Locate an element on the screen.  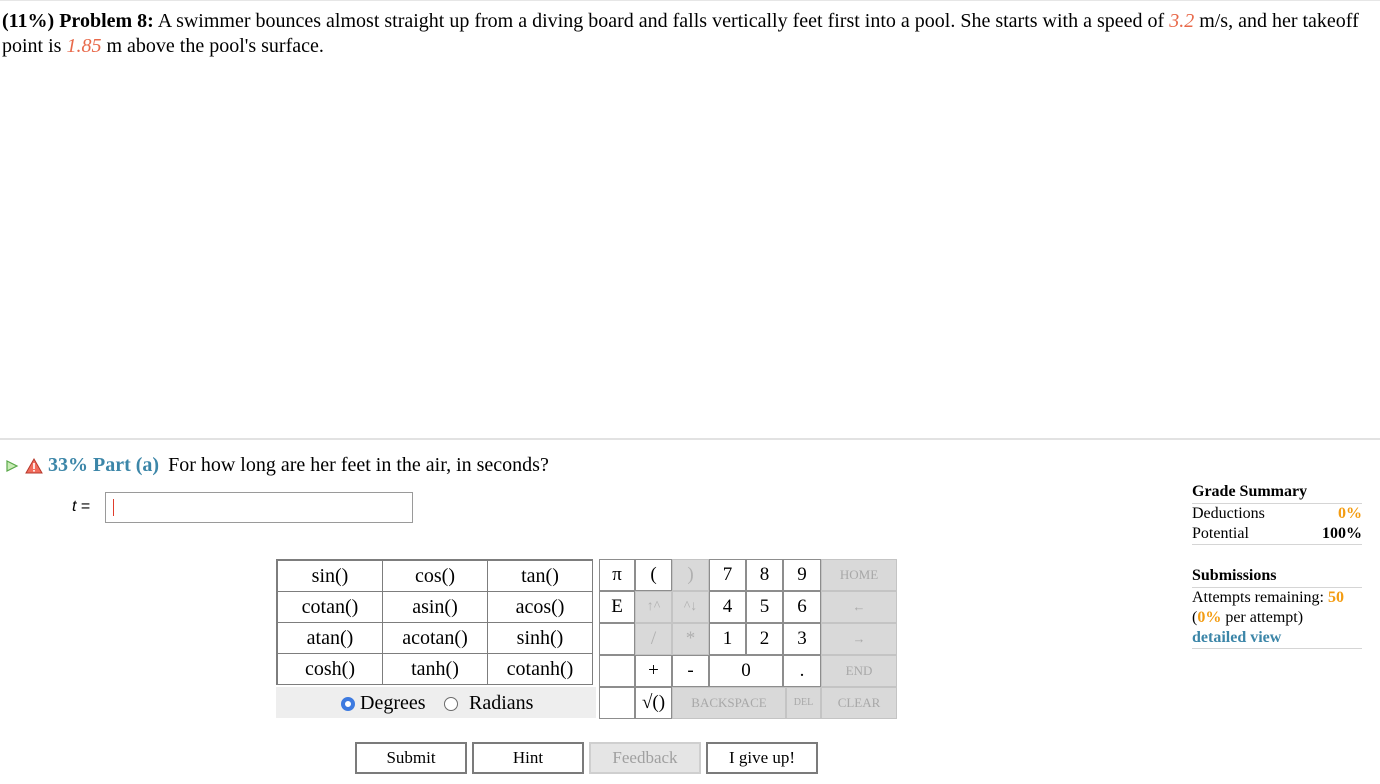
fn-sinh-button: sinh() is located at coordinates (540, 638).